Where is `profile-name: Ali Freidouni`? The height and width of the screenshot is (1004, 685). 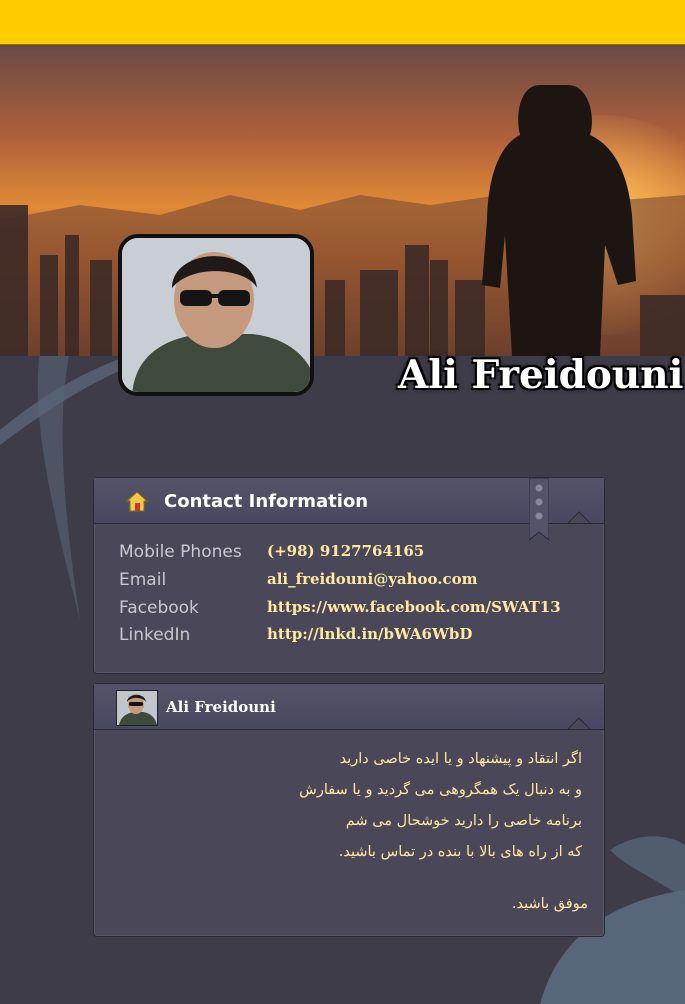 profile-name: Ali Freidouni is located at coordinates (541, 375).